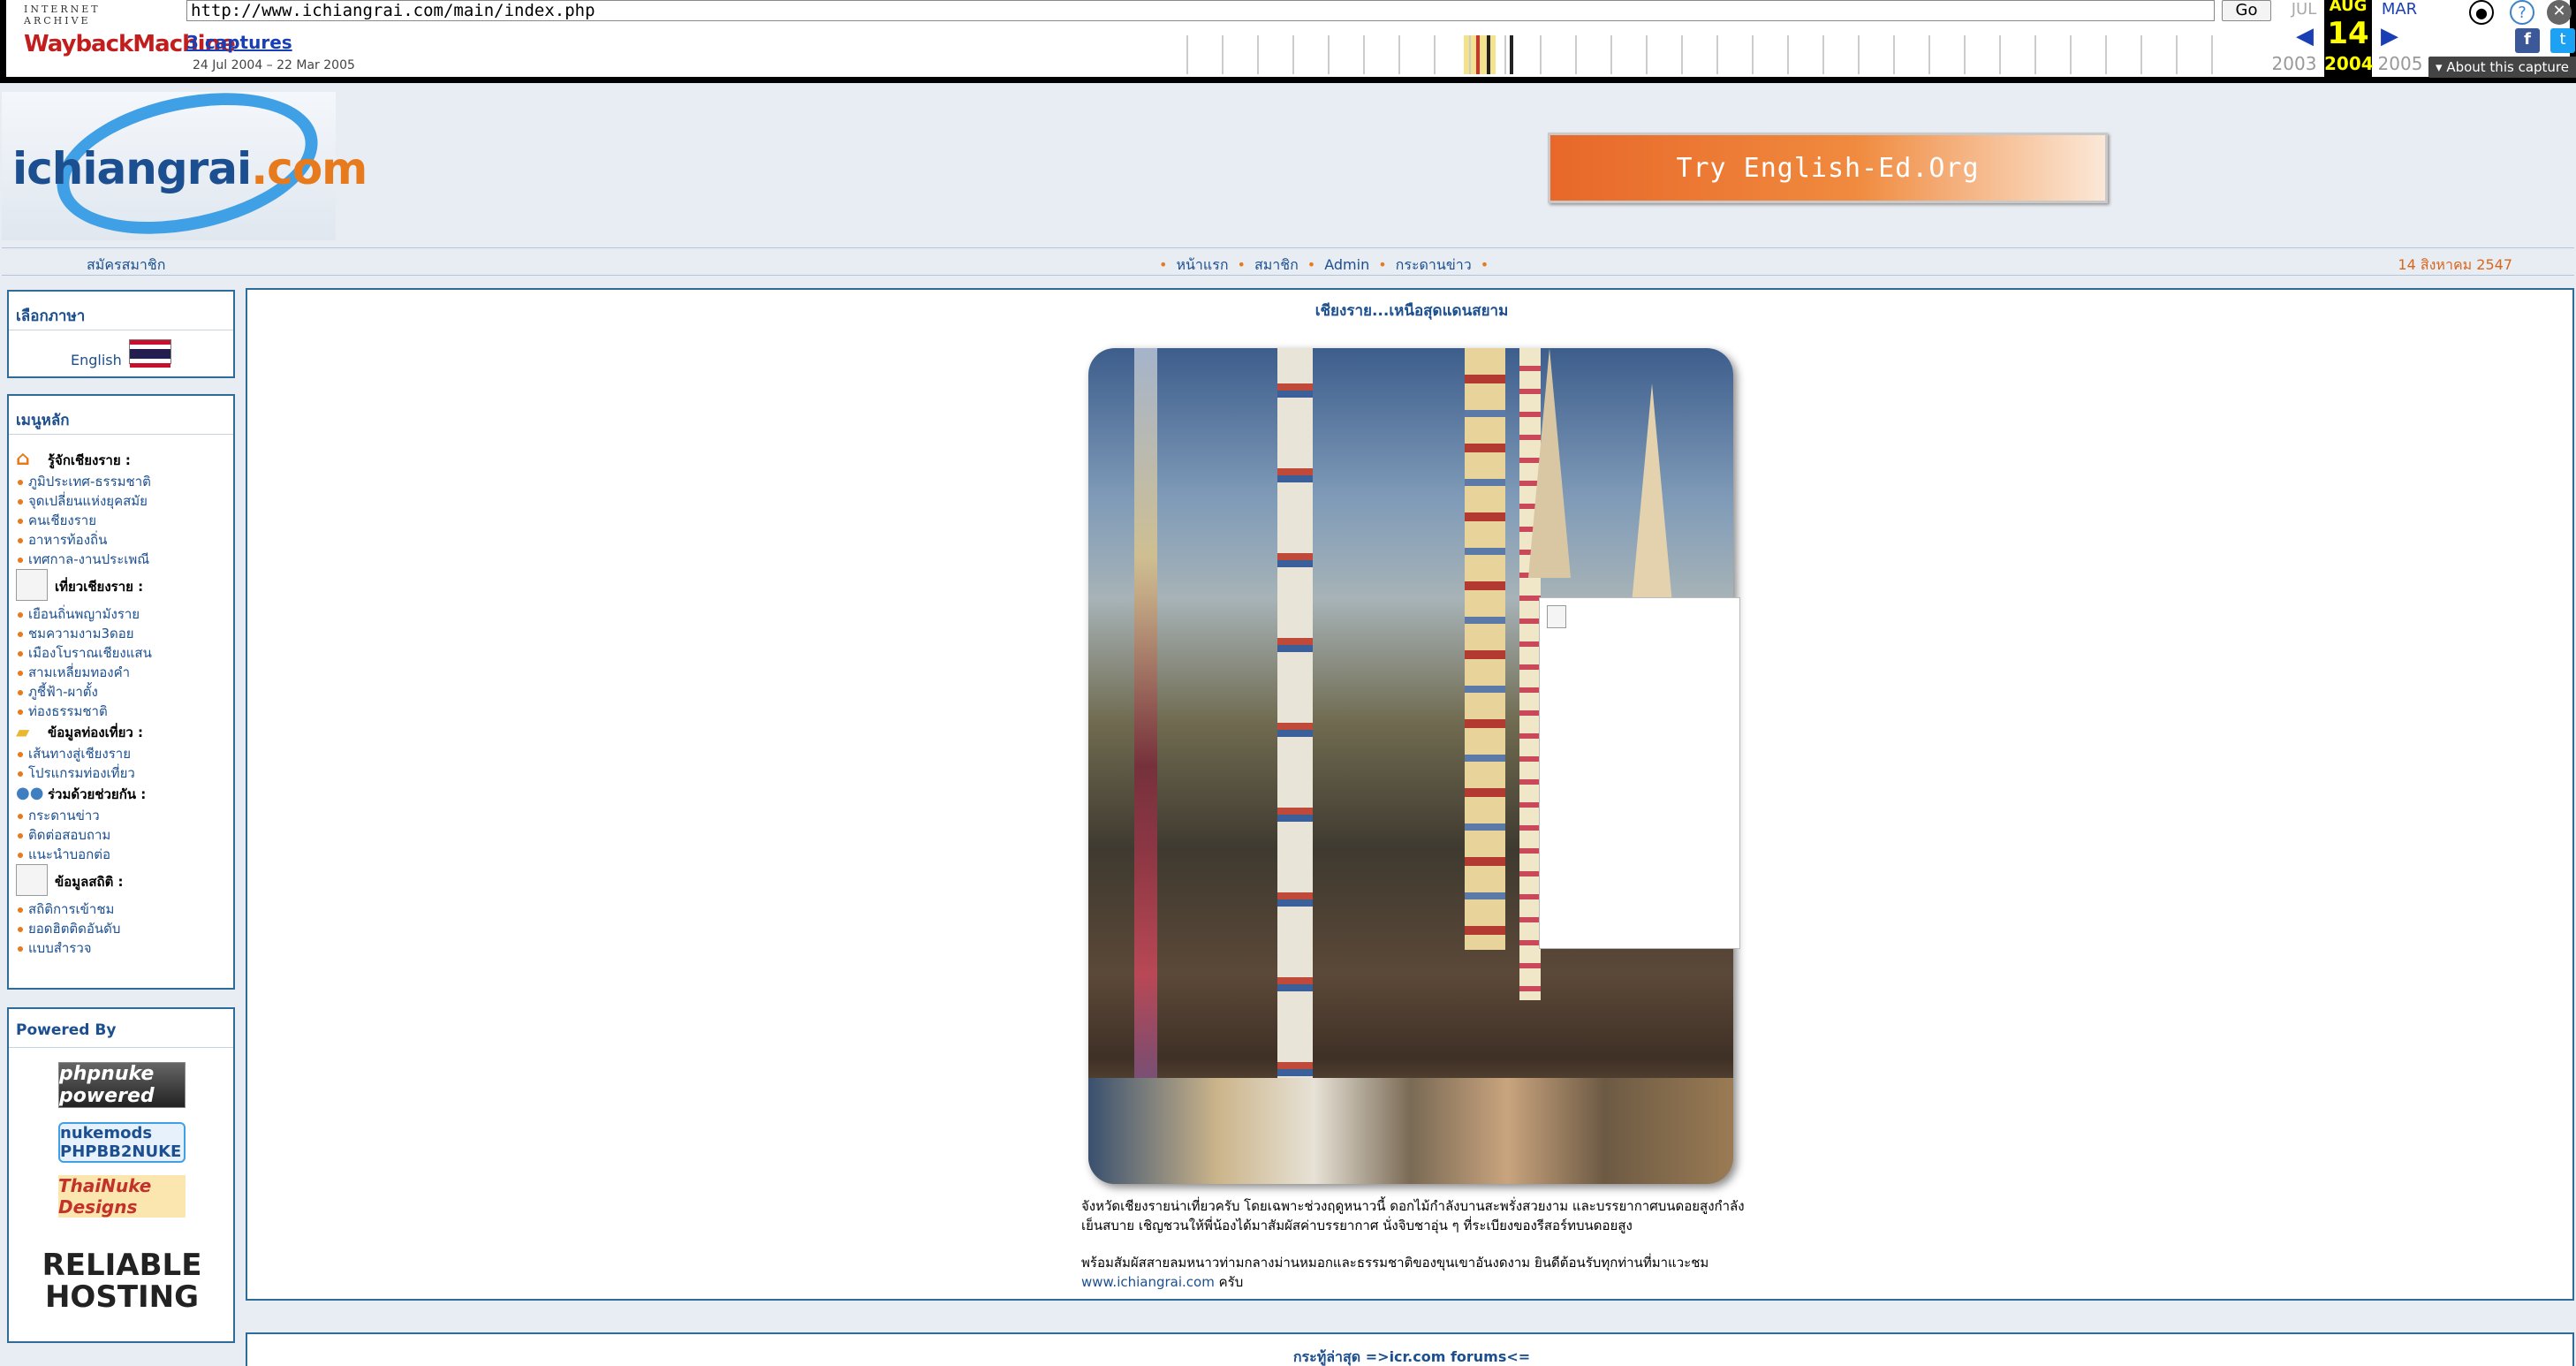 This screenshot has width=2576, height=1366. What do you see at coordinates (124, 712) in the screenshot?
I see `menu-item: ท่องธรรมชาติ` at bounding box center [124, 712].